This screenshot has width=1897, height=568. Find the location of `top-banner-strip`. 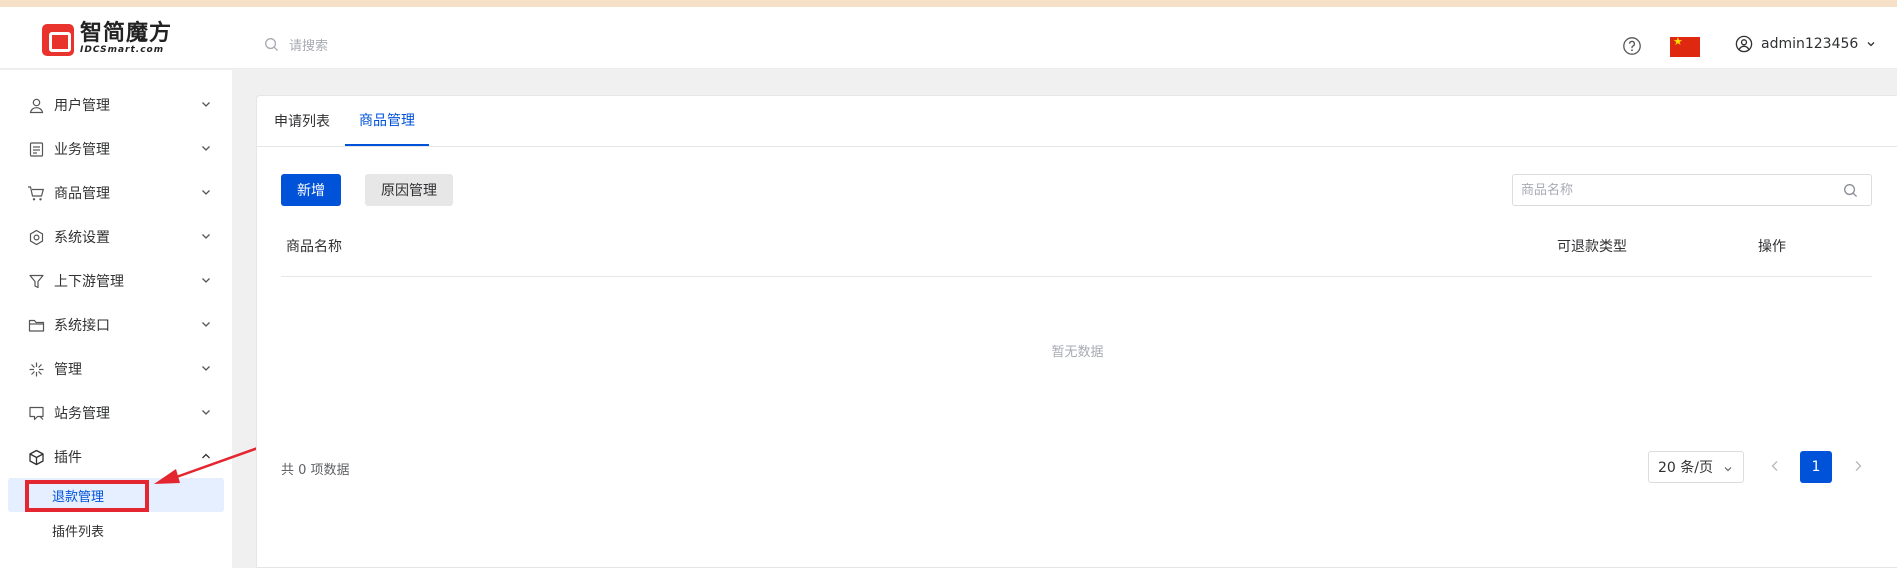

top-banner-strip is located at coordinates (948, 3).